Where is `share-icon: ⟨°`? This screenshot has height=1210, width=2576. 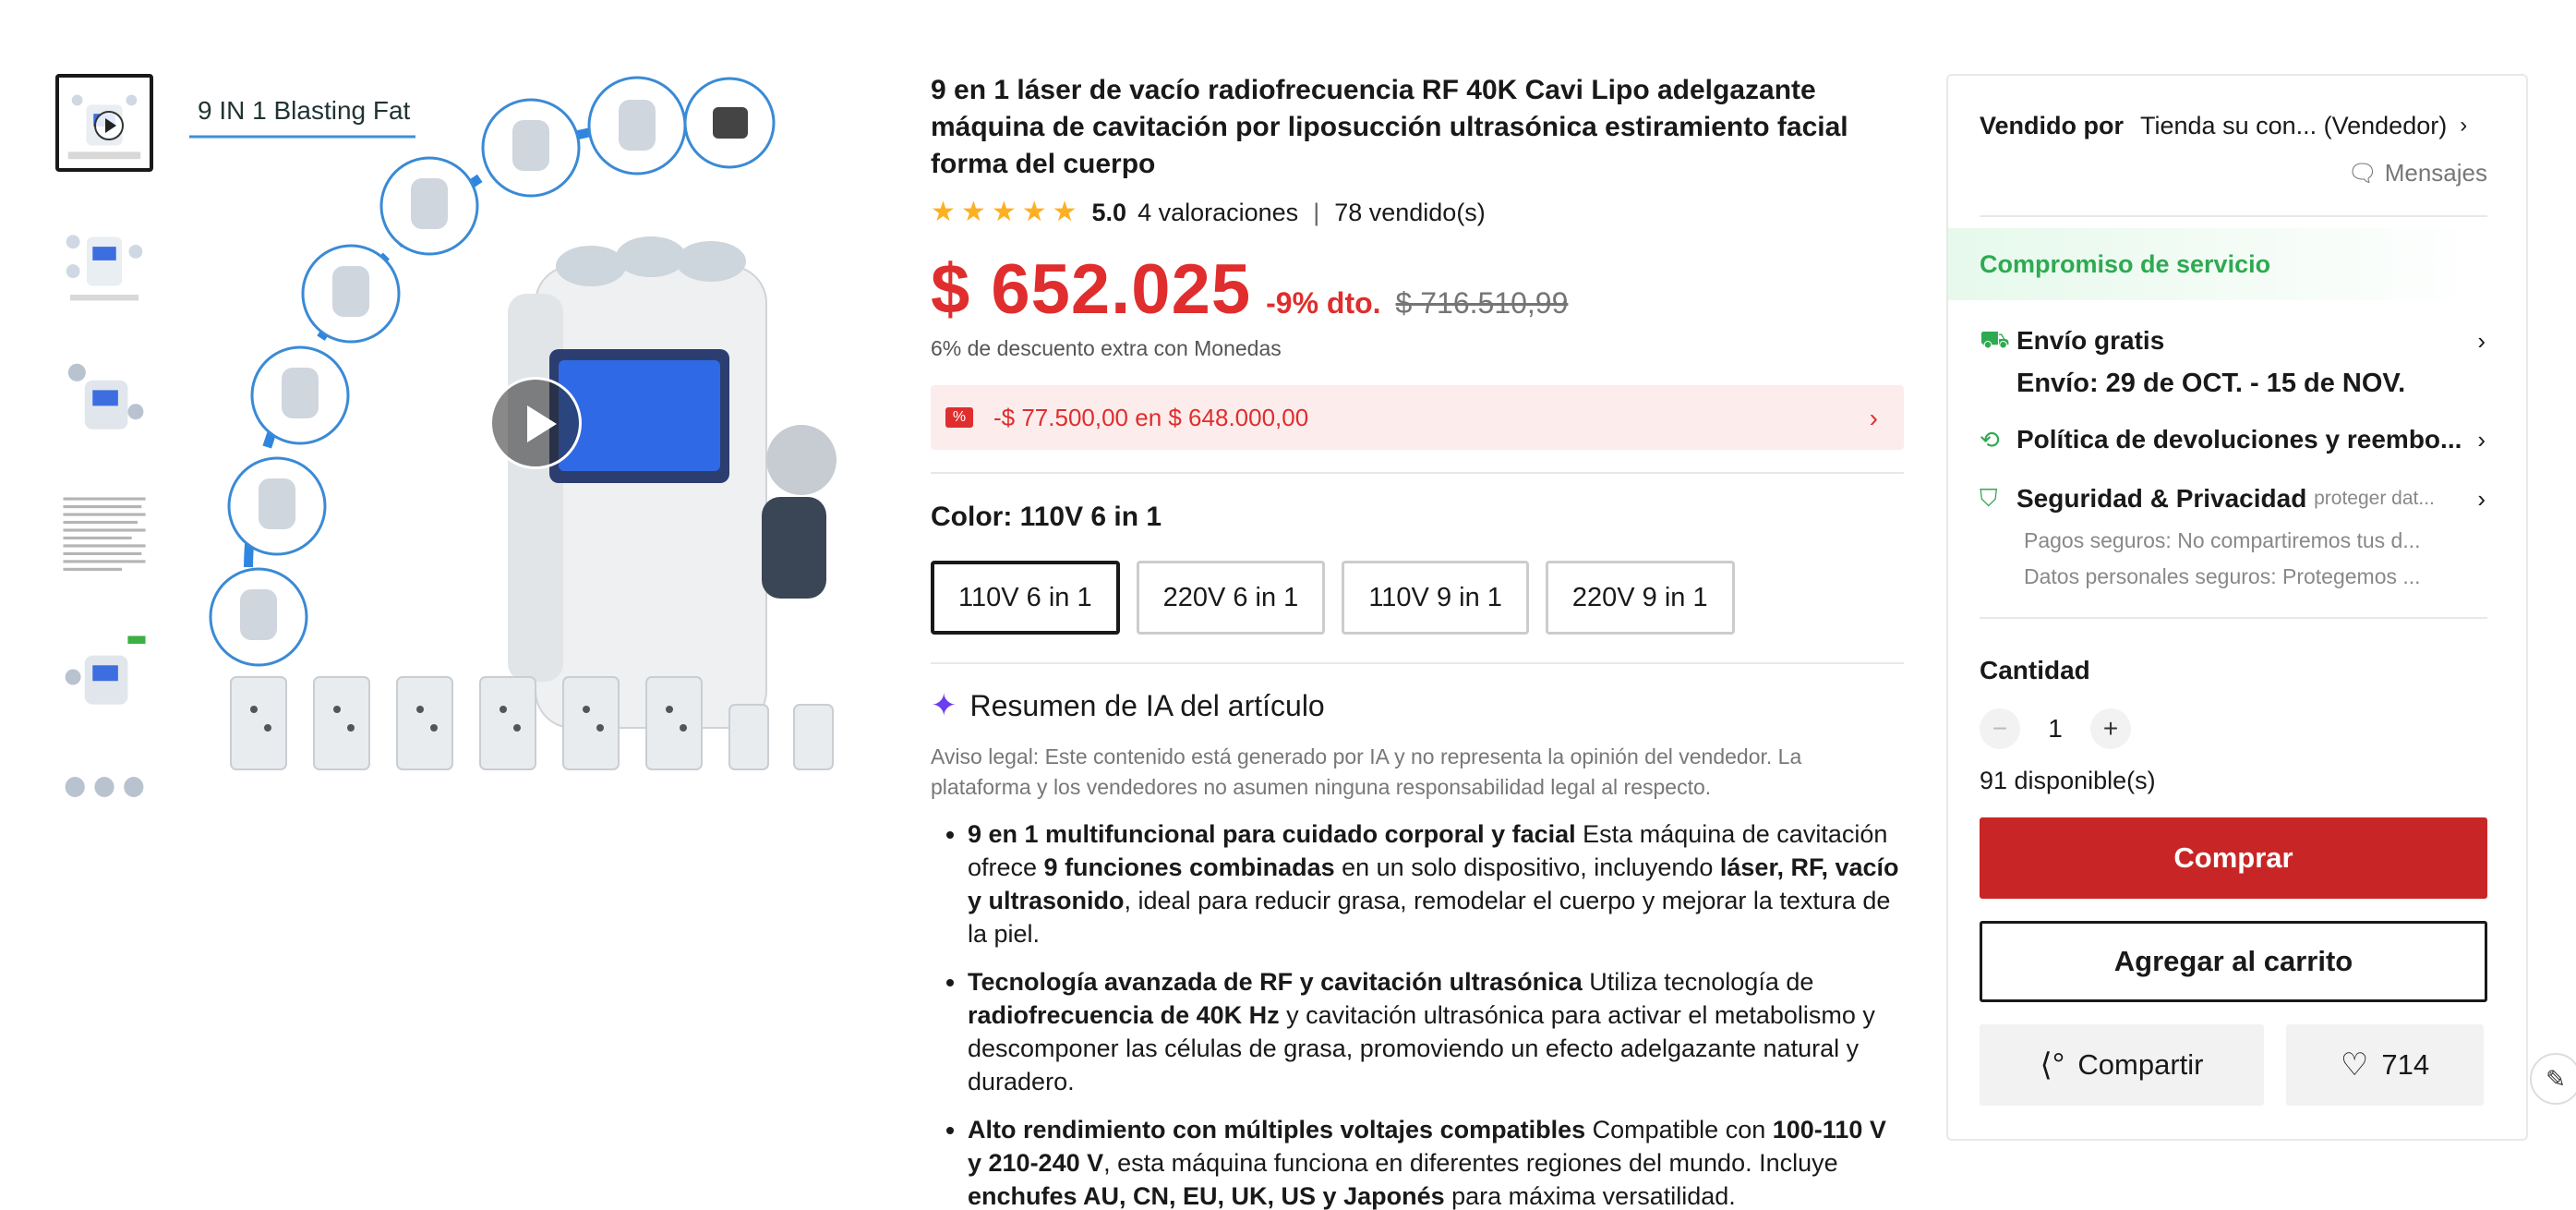
share-icon: ⟨° is located at coordinates (2052, 1065).